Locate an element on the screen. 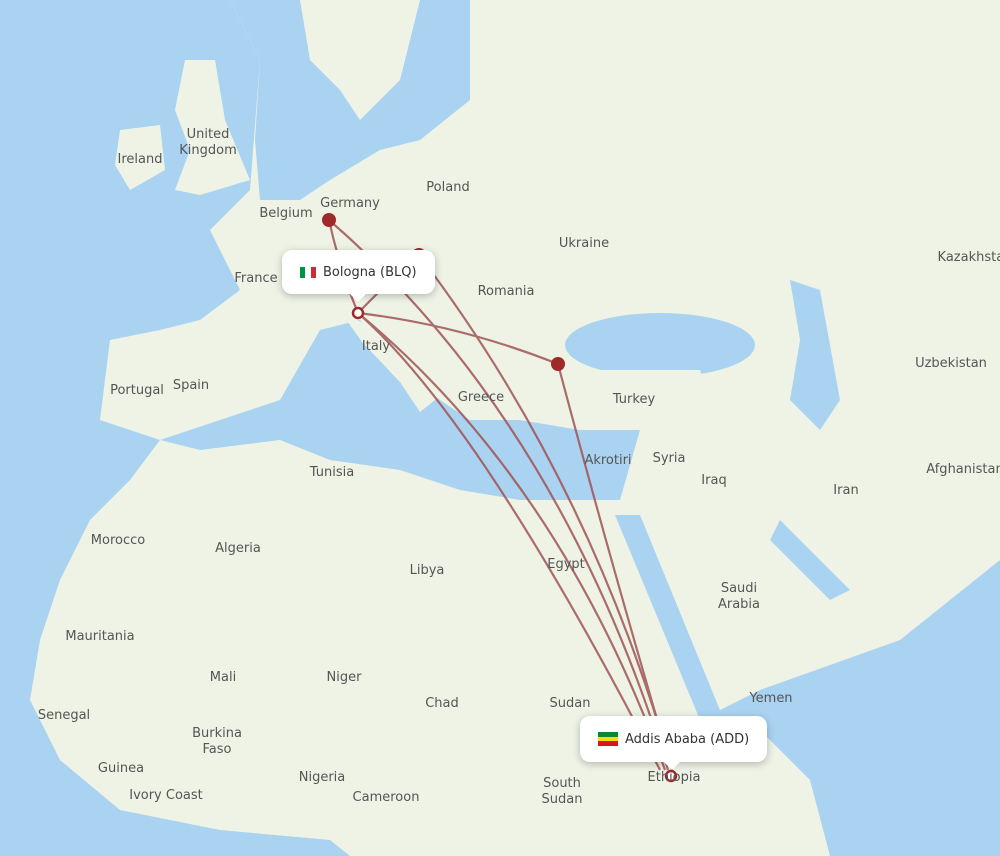 The height and width of the screenshot is (856, 1000). country-label: Sudan is located at coordinates (570, 703).